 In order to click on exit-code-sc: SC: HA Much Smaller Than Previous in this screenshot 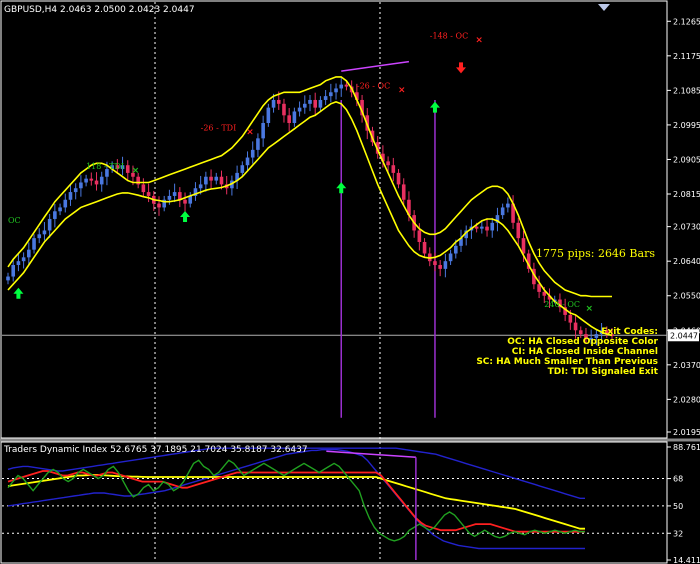, I will do `click(567, 362)`.